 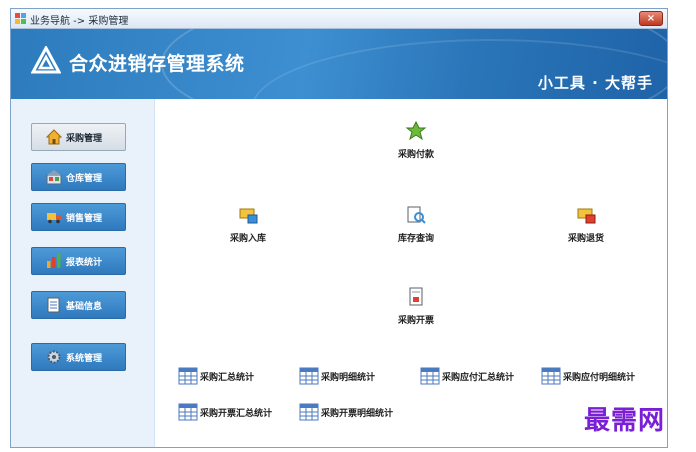 What do you see at coordinates (54, 261) in the screenshot?
I see `bar-chart-icon` at bounding box center [54, 261].